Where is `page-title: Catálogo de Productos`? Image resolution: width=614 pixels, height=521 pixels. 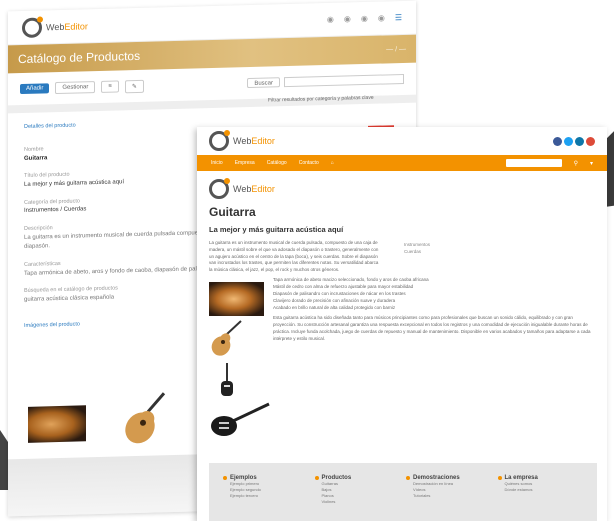 page-title: Catálogo de Productos is located at coordinates (79, 57).